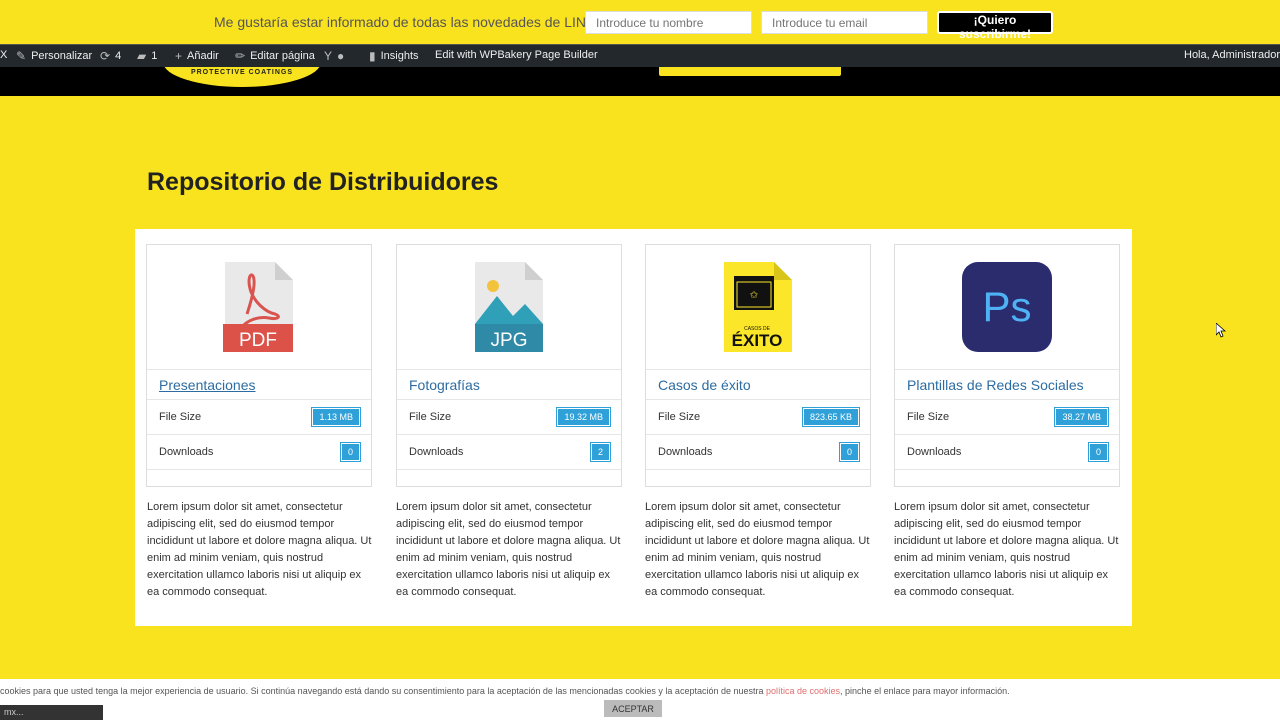  I want to click on admin-comments-item: ▰ 1, so click(147, 56).